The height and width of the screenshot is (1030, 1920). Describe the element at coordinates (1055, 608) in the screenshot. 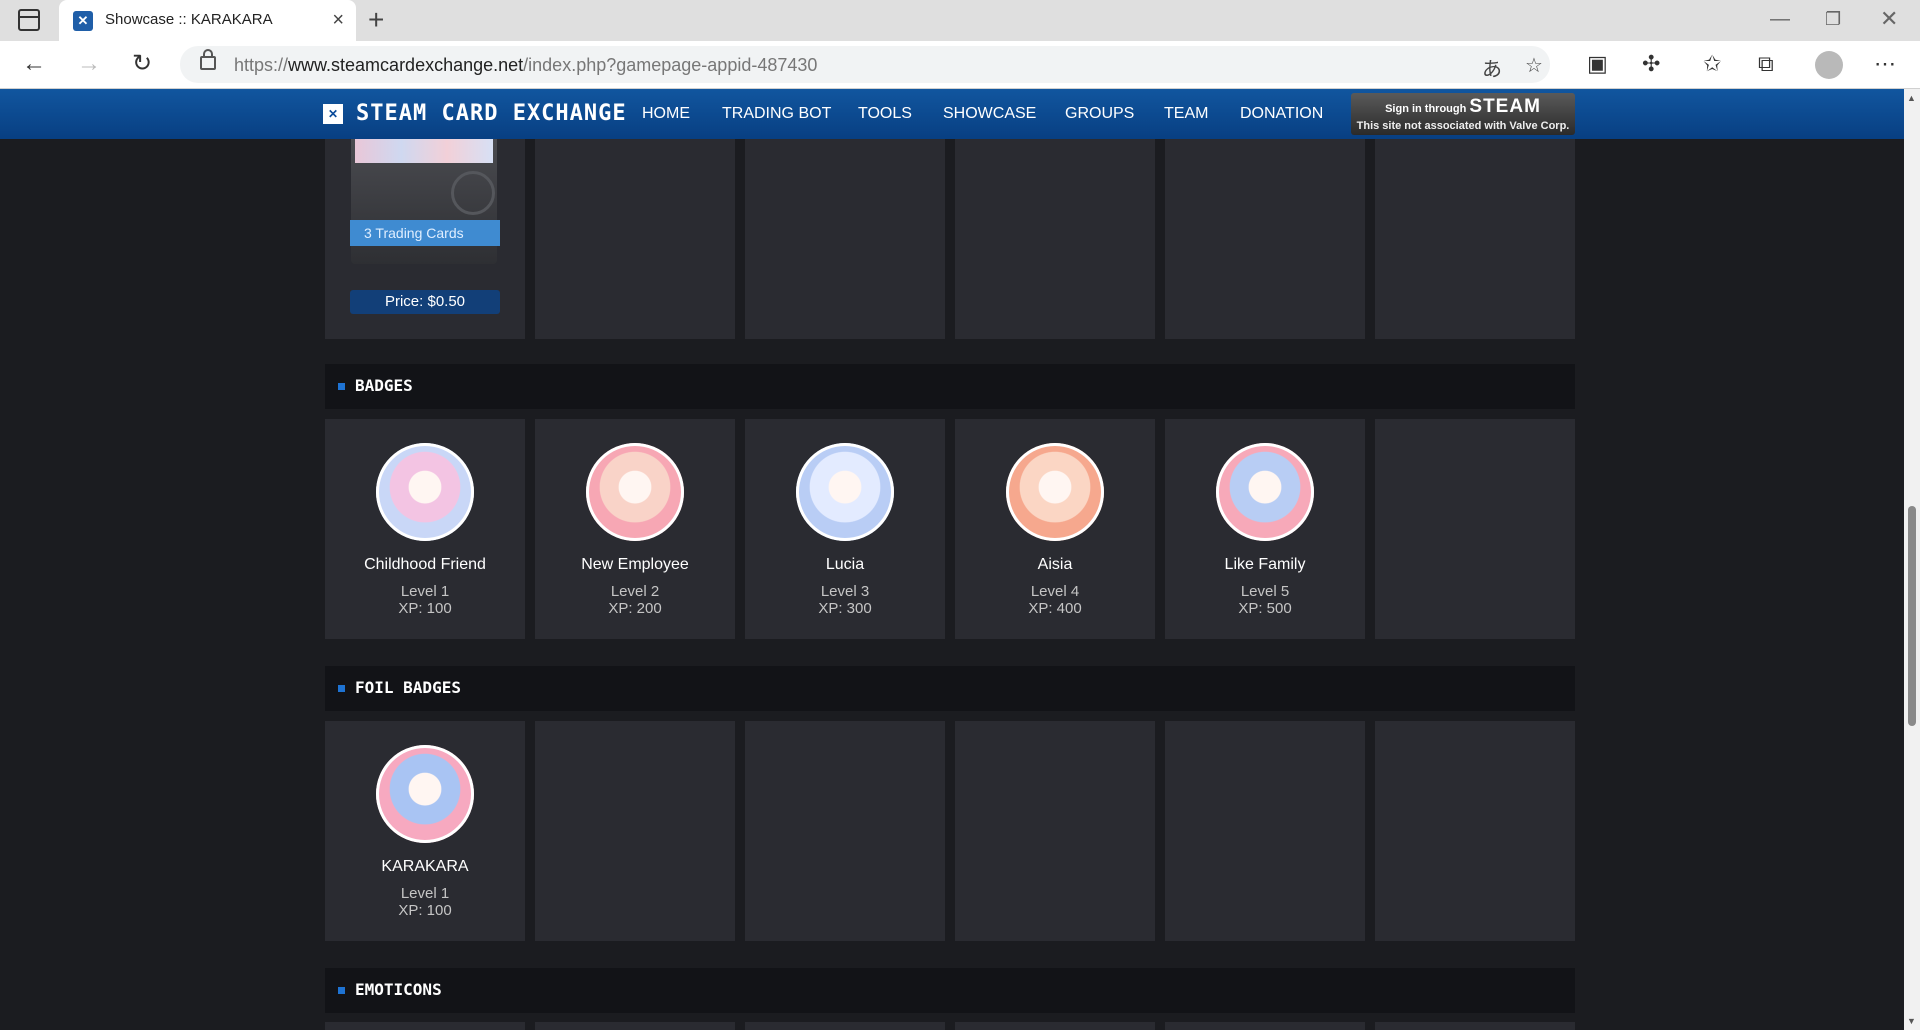

I see `badge-xp: XP: 400` at that location.